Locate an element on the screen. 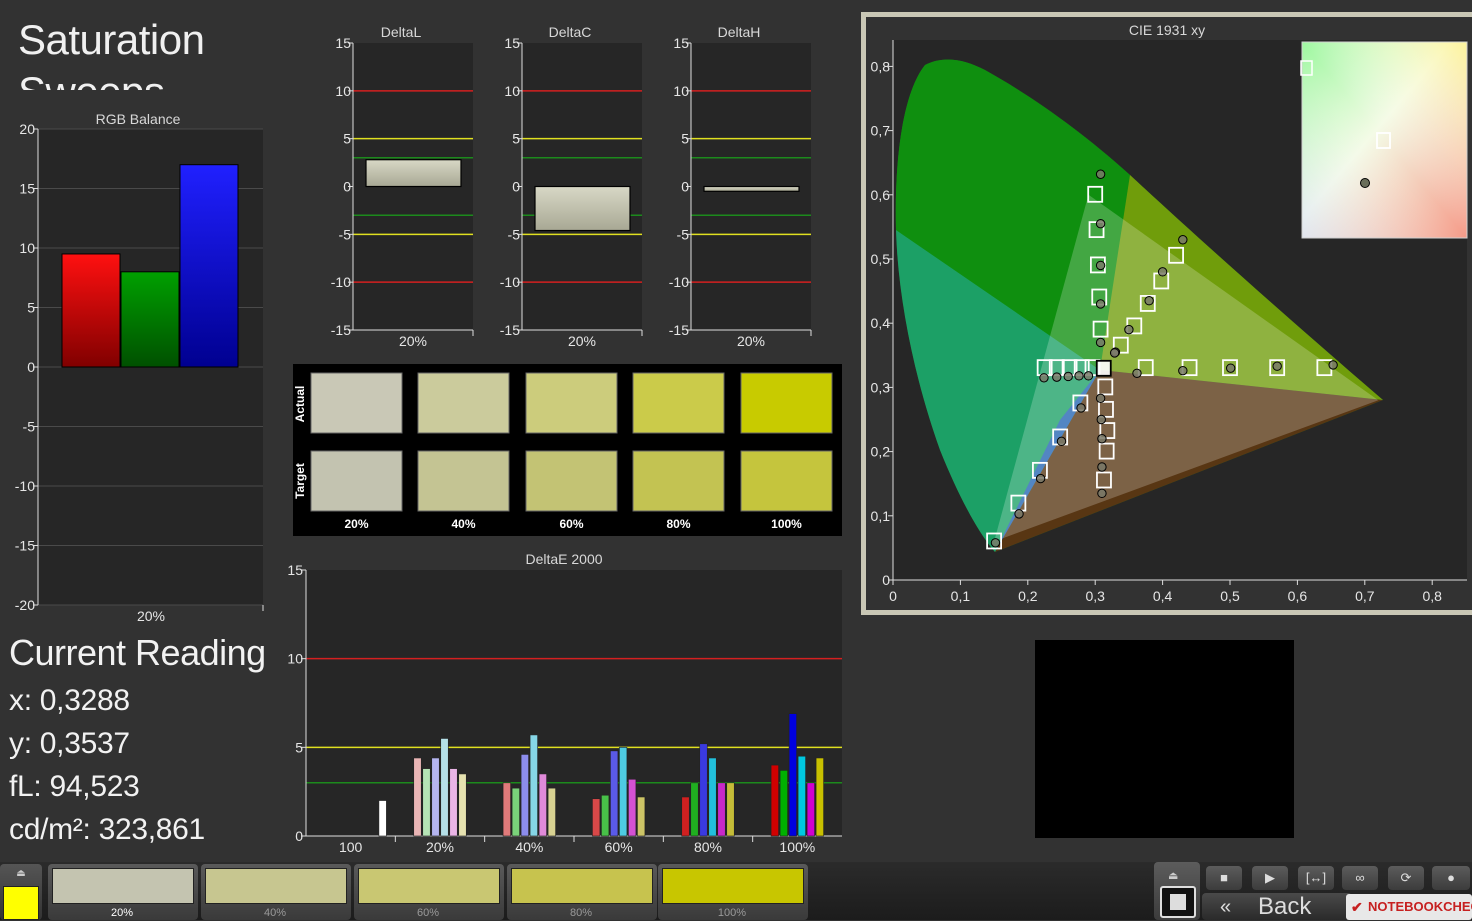 The height and width of the screenshot is (921, 1472). reading-y-value: 0,3537 is located at coordinates (84, 743).